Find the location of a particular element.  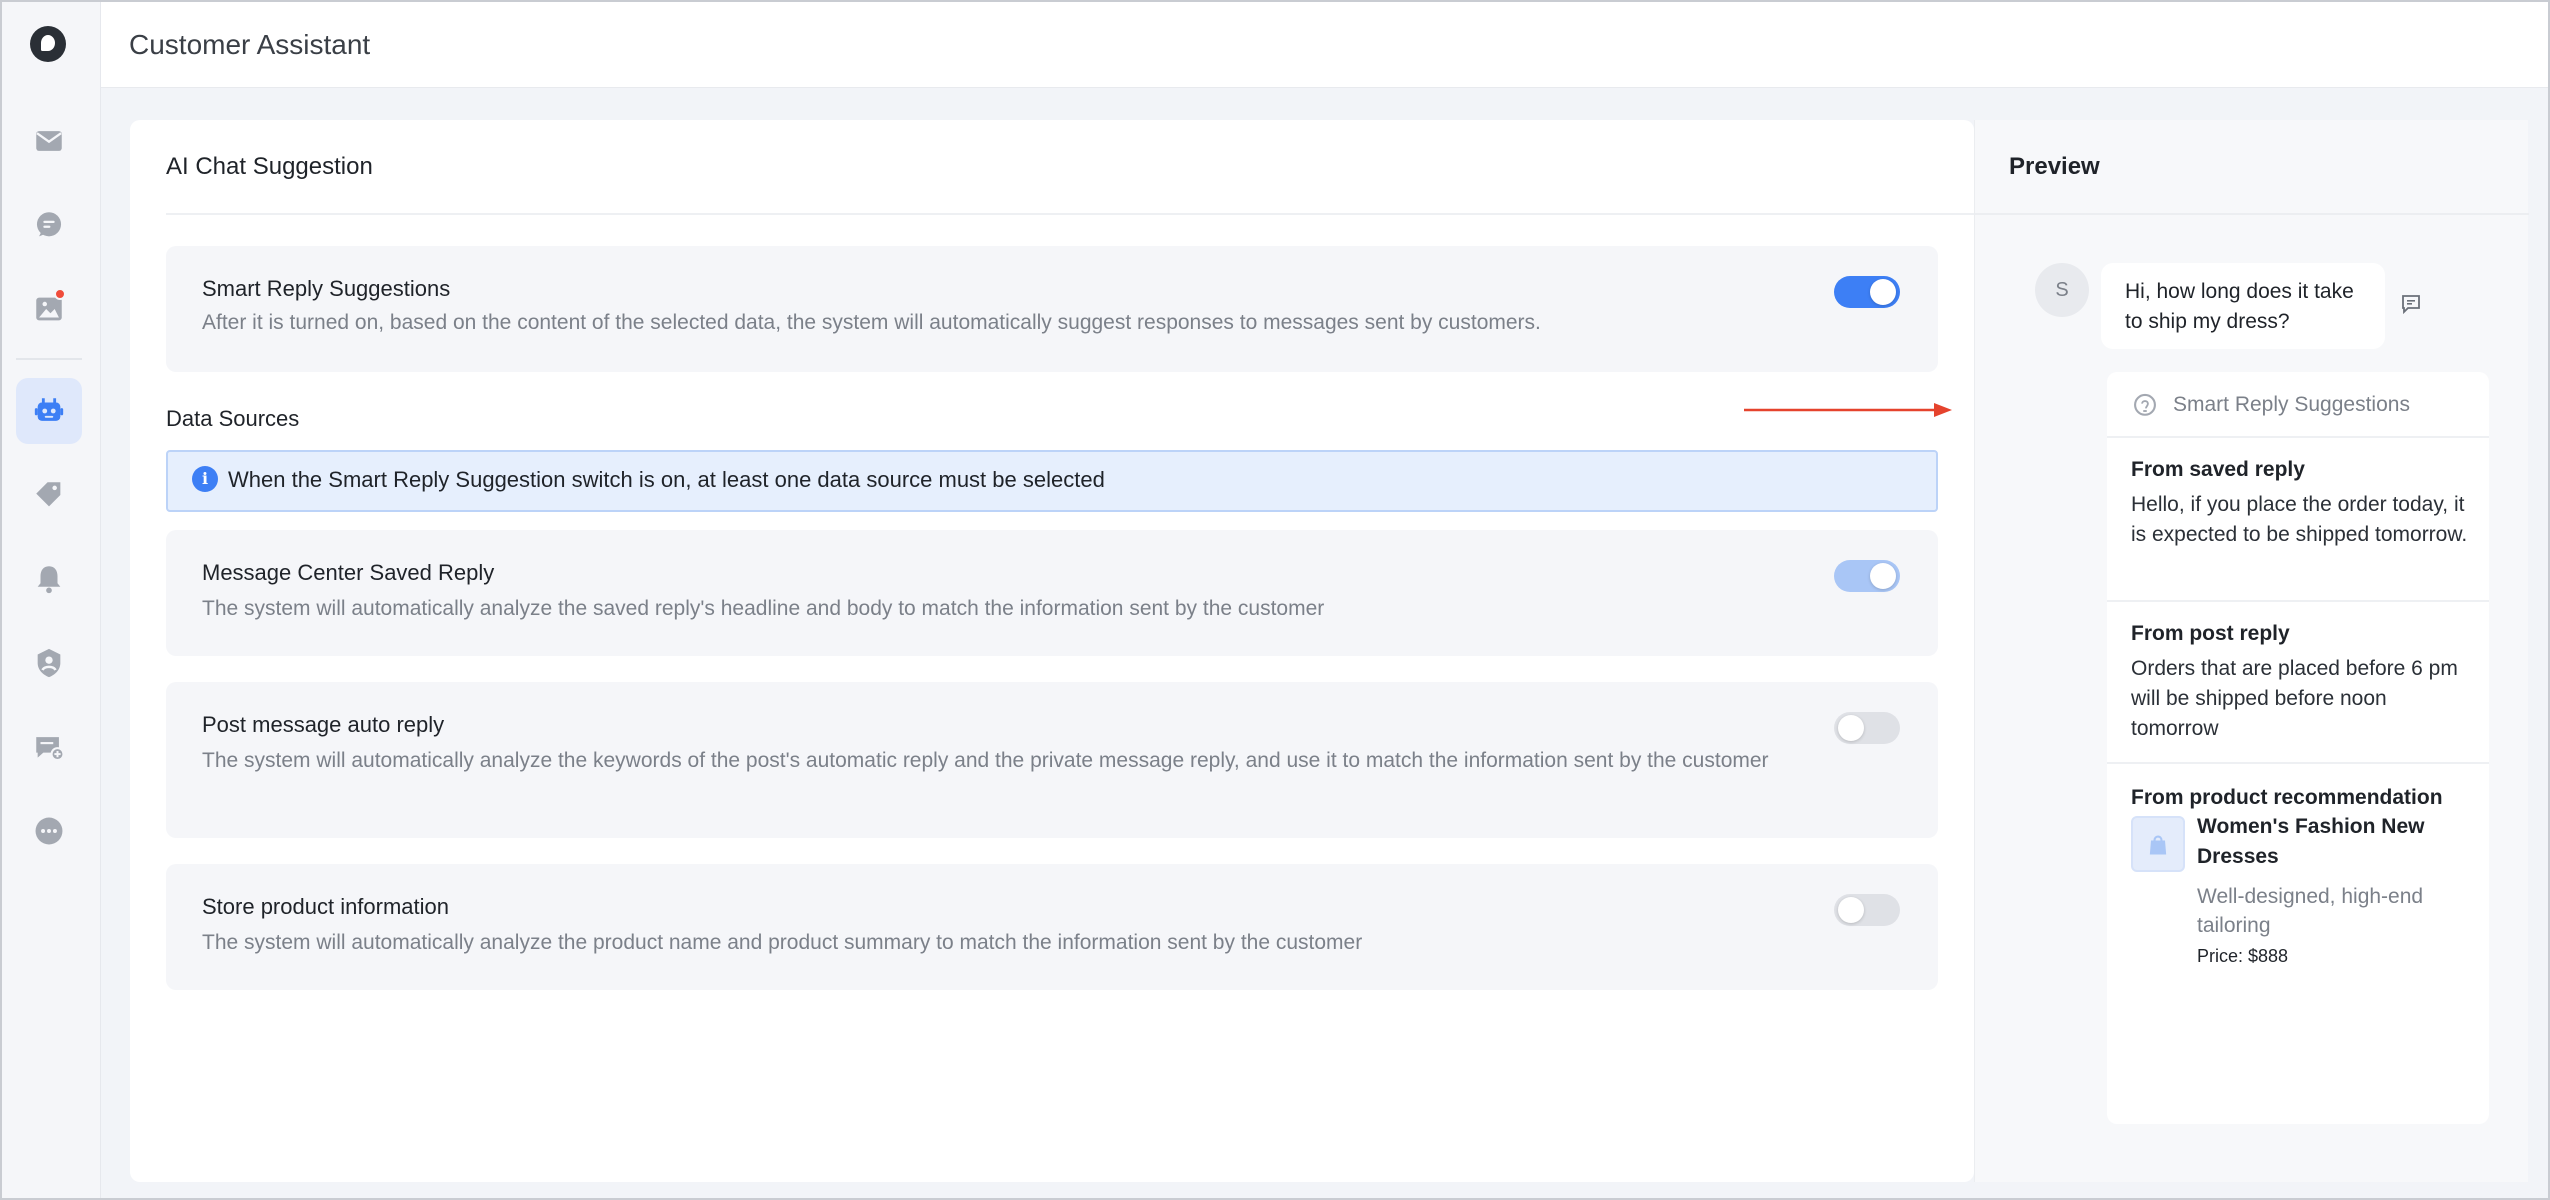

sidebar-item-mail is located at coordinates (49, 141).